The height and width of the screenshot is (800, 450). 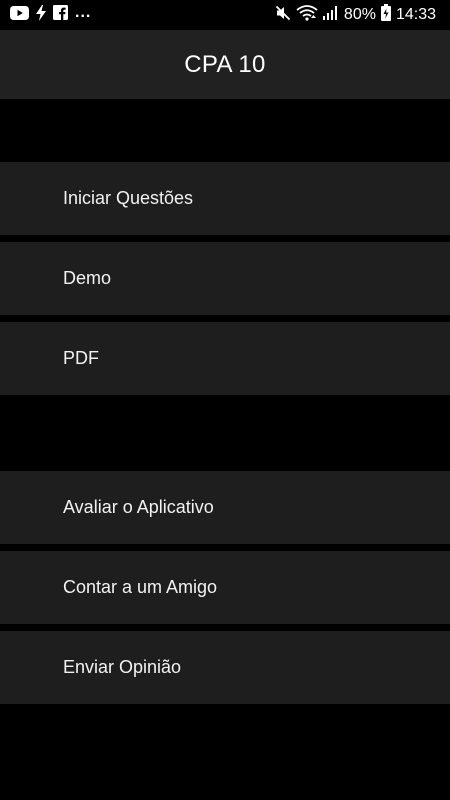 I want to click on app-title: CPA 10, so click(x=225, y=64).